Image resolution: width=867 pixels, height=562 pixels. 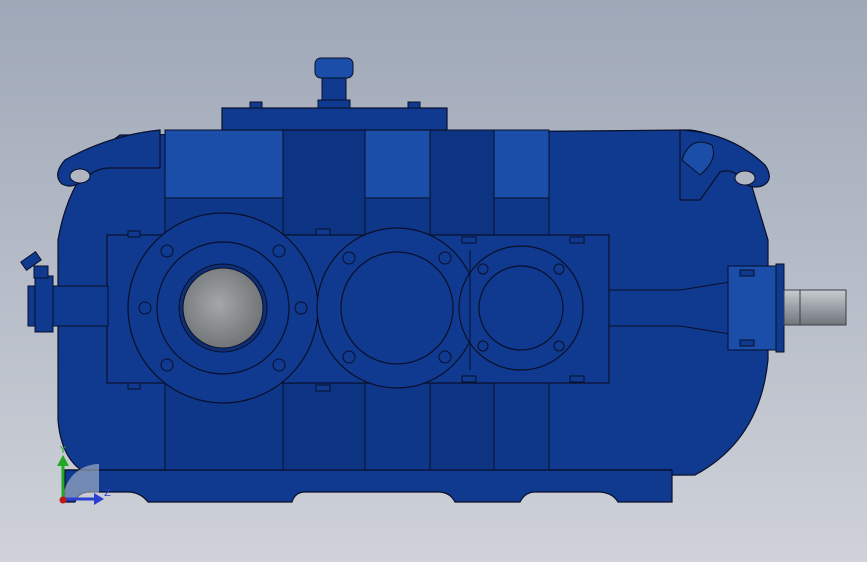 I want to click on oil-gauge-icon, so click(x=34, y=265).